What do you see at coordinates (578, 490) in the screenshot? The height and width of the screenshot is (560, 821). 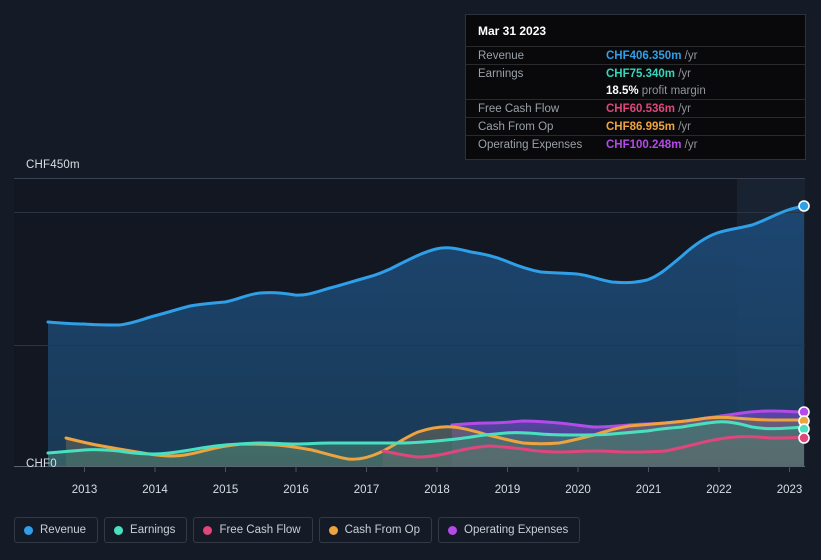 I see `x-axis-tick-2020: 2020` at bounding box center [578, 490].